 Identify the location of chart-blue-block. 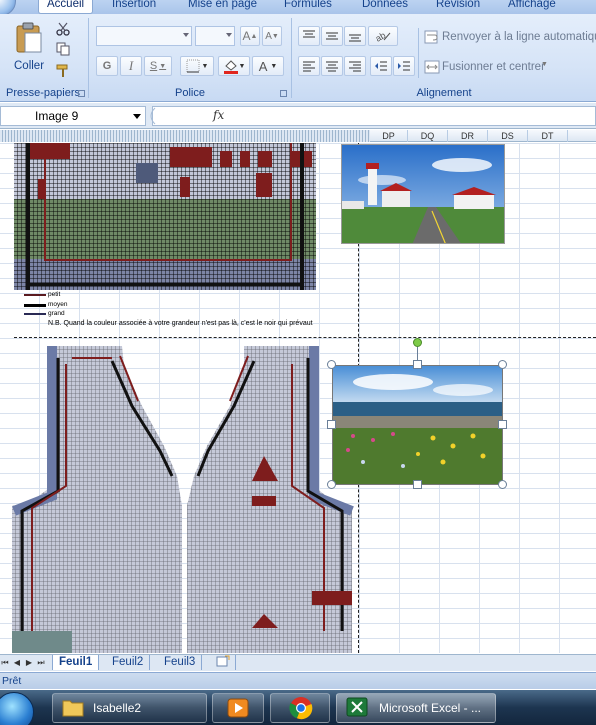
(147, 173).